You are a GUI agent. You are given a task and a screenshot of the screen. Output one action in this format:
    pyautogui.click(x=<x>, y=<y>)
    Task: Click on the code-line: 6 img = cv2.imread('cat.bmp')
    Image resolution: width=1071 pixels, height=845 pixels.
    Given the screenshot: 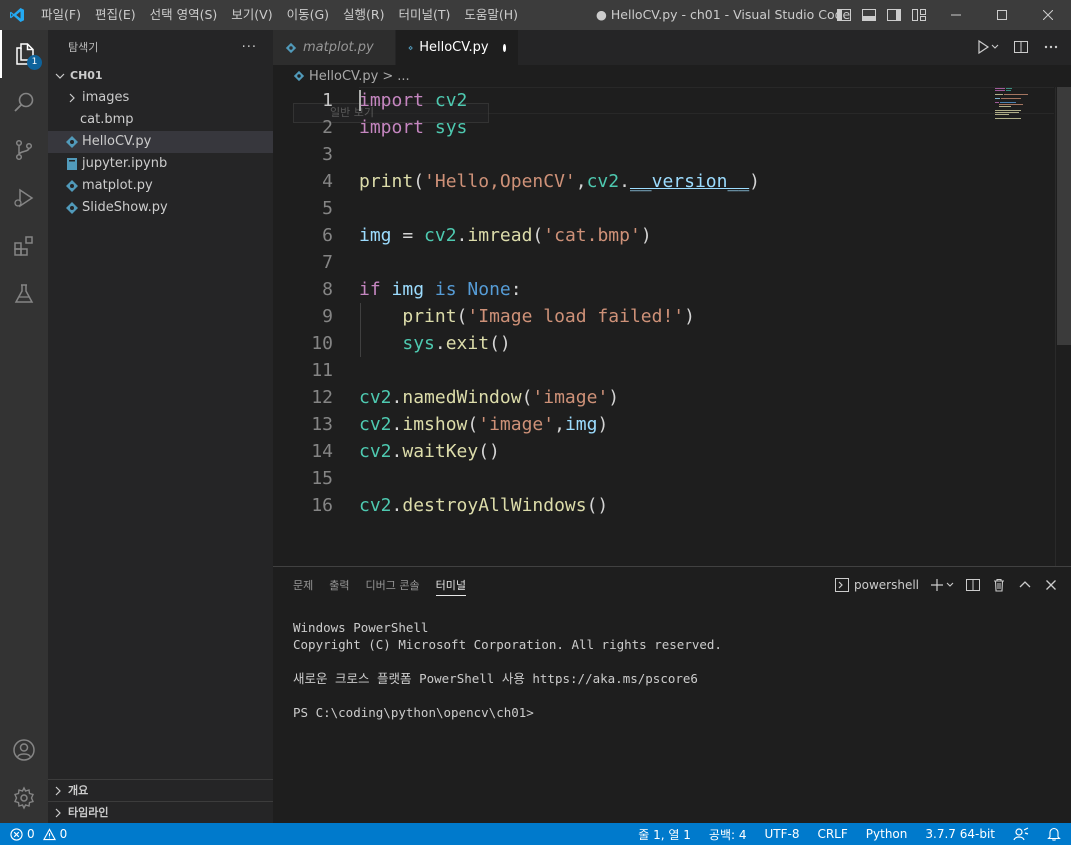 What is the action you would take?
    pyautogui.click(x=663, y=235)
    